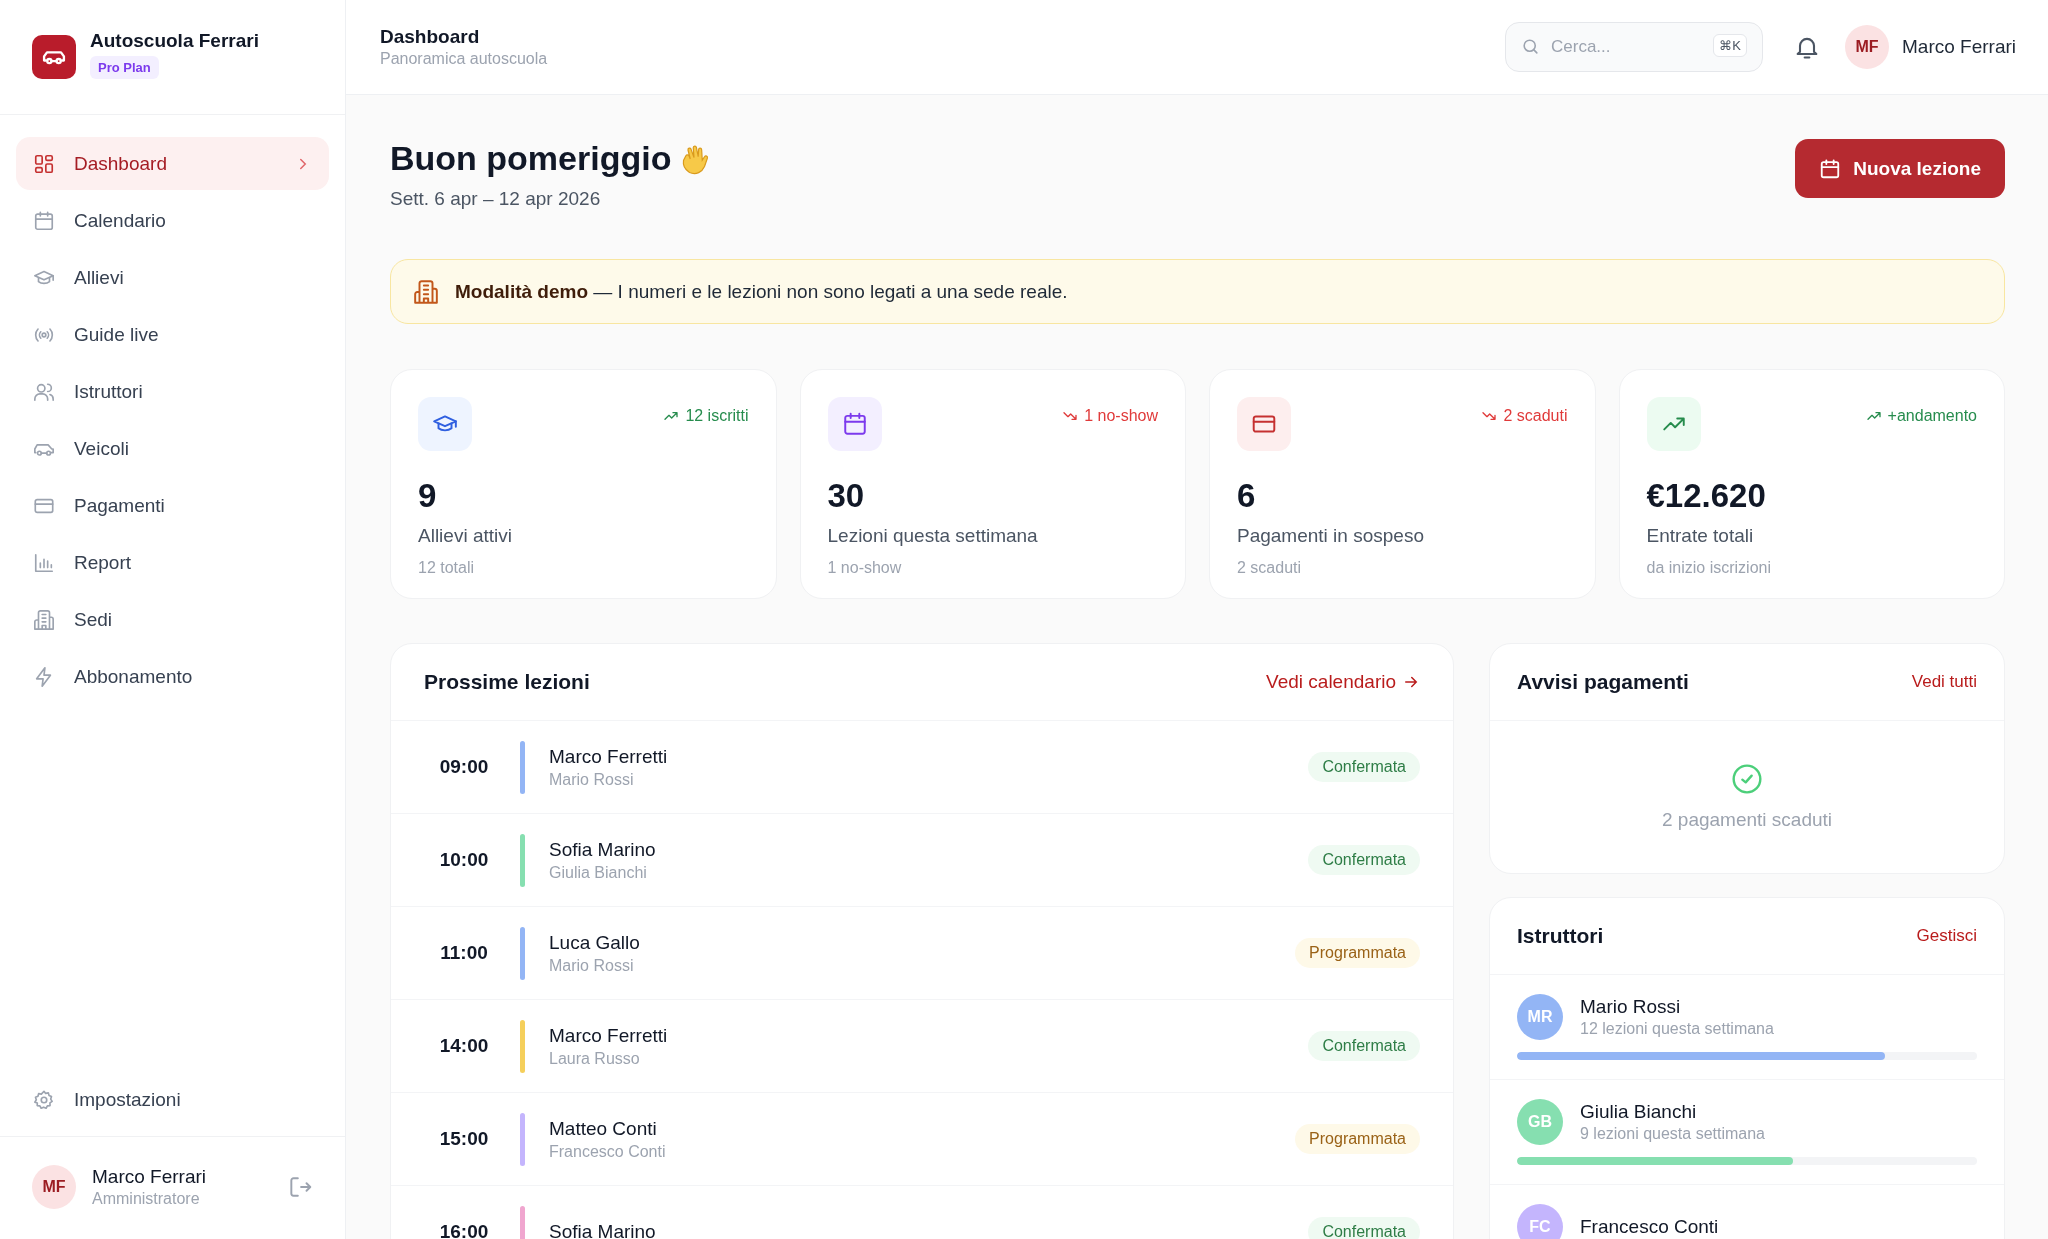 The height and width of the screenshot is (1239, 2048). I want to click on settings-icon, so click(44, 1099).